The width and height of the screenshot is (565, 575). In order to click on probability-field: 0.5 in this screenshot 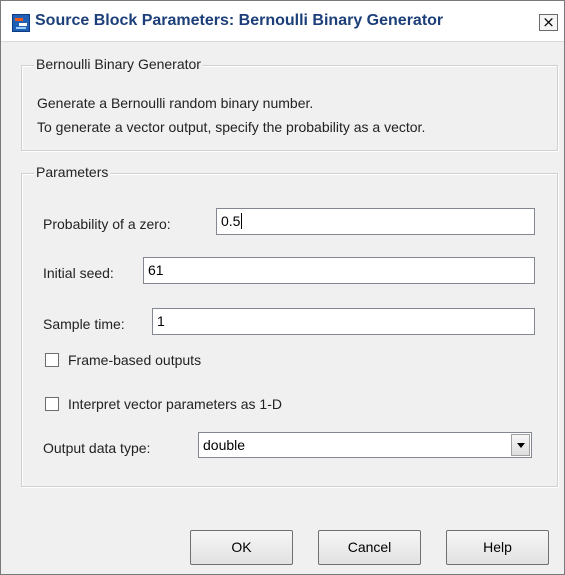, I will do `click(375, 221)`.